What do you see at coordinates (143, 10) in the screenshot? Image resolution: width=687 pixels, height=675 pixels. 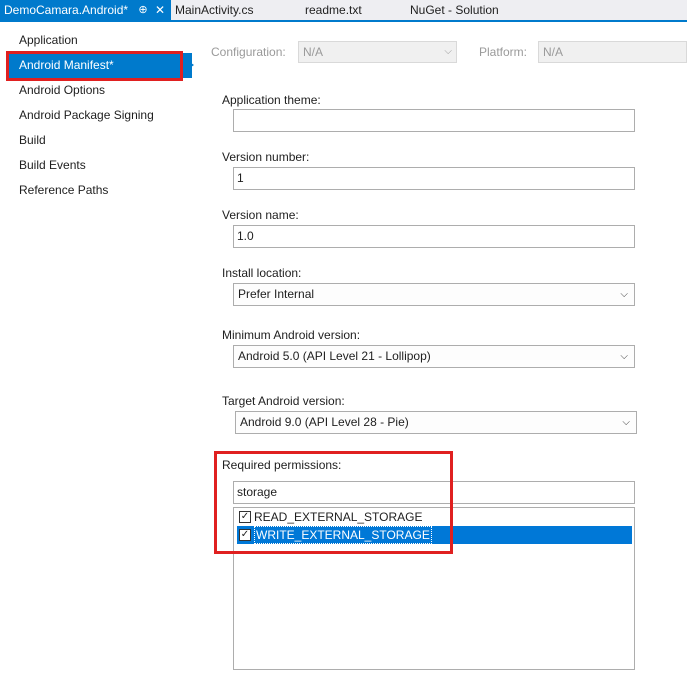 I see `pin-icon: ⊕` at bounding box center [143, 10].